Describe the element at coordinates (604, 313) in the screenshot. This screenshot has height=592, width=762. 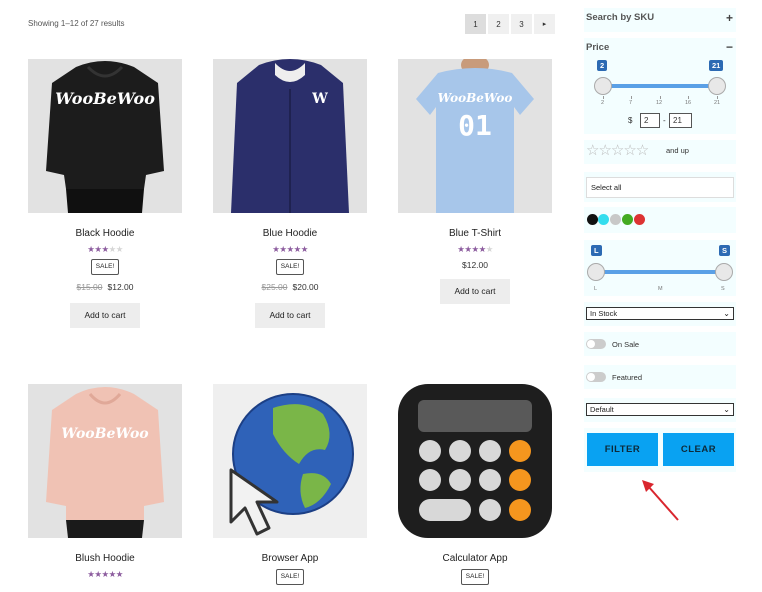
I see `stock-select-value: In Stock` at that location.